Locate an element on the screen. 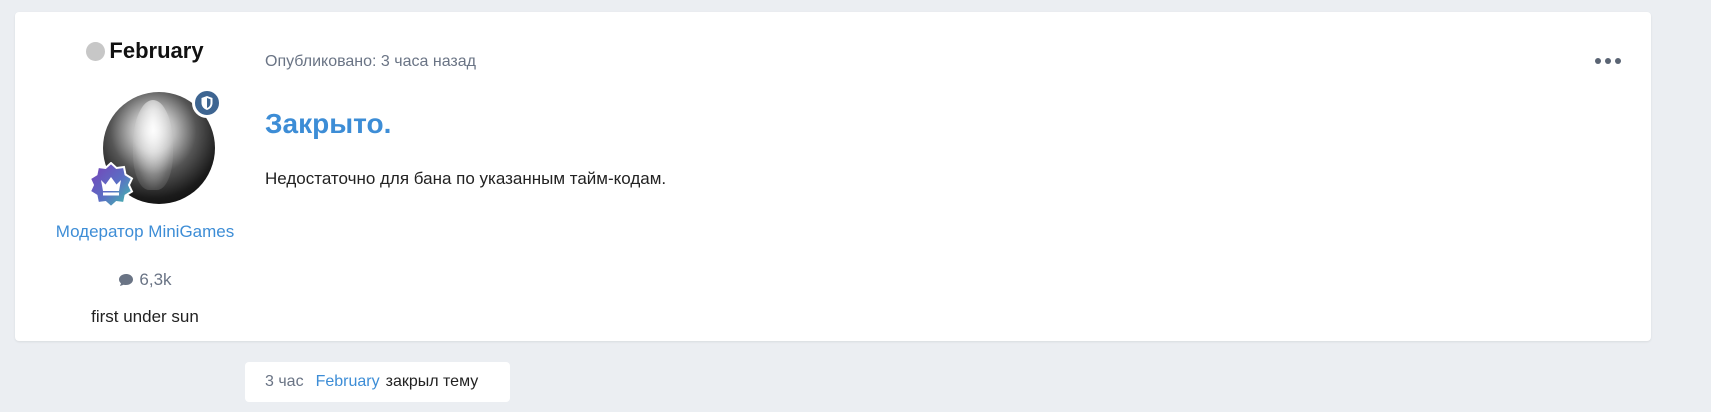 This screenshot has height=412, width=1711. event-time: 3 час is located at coordinates (284, 382).